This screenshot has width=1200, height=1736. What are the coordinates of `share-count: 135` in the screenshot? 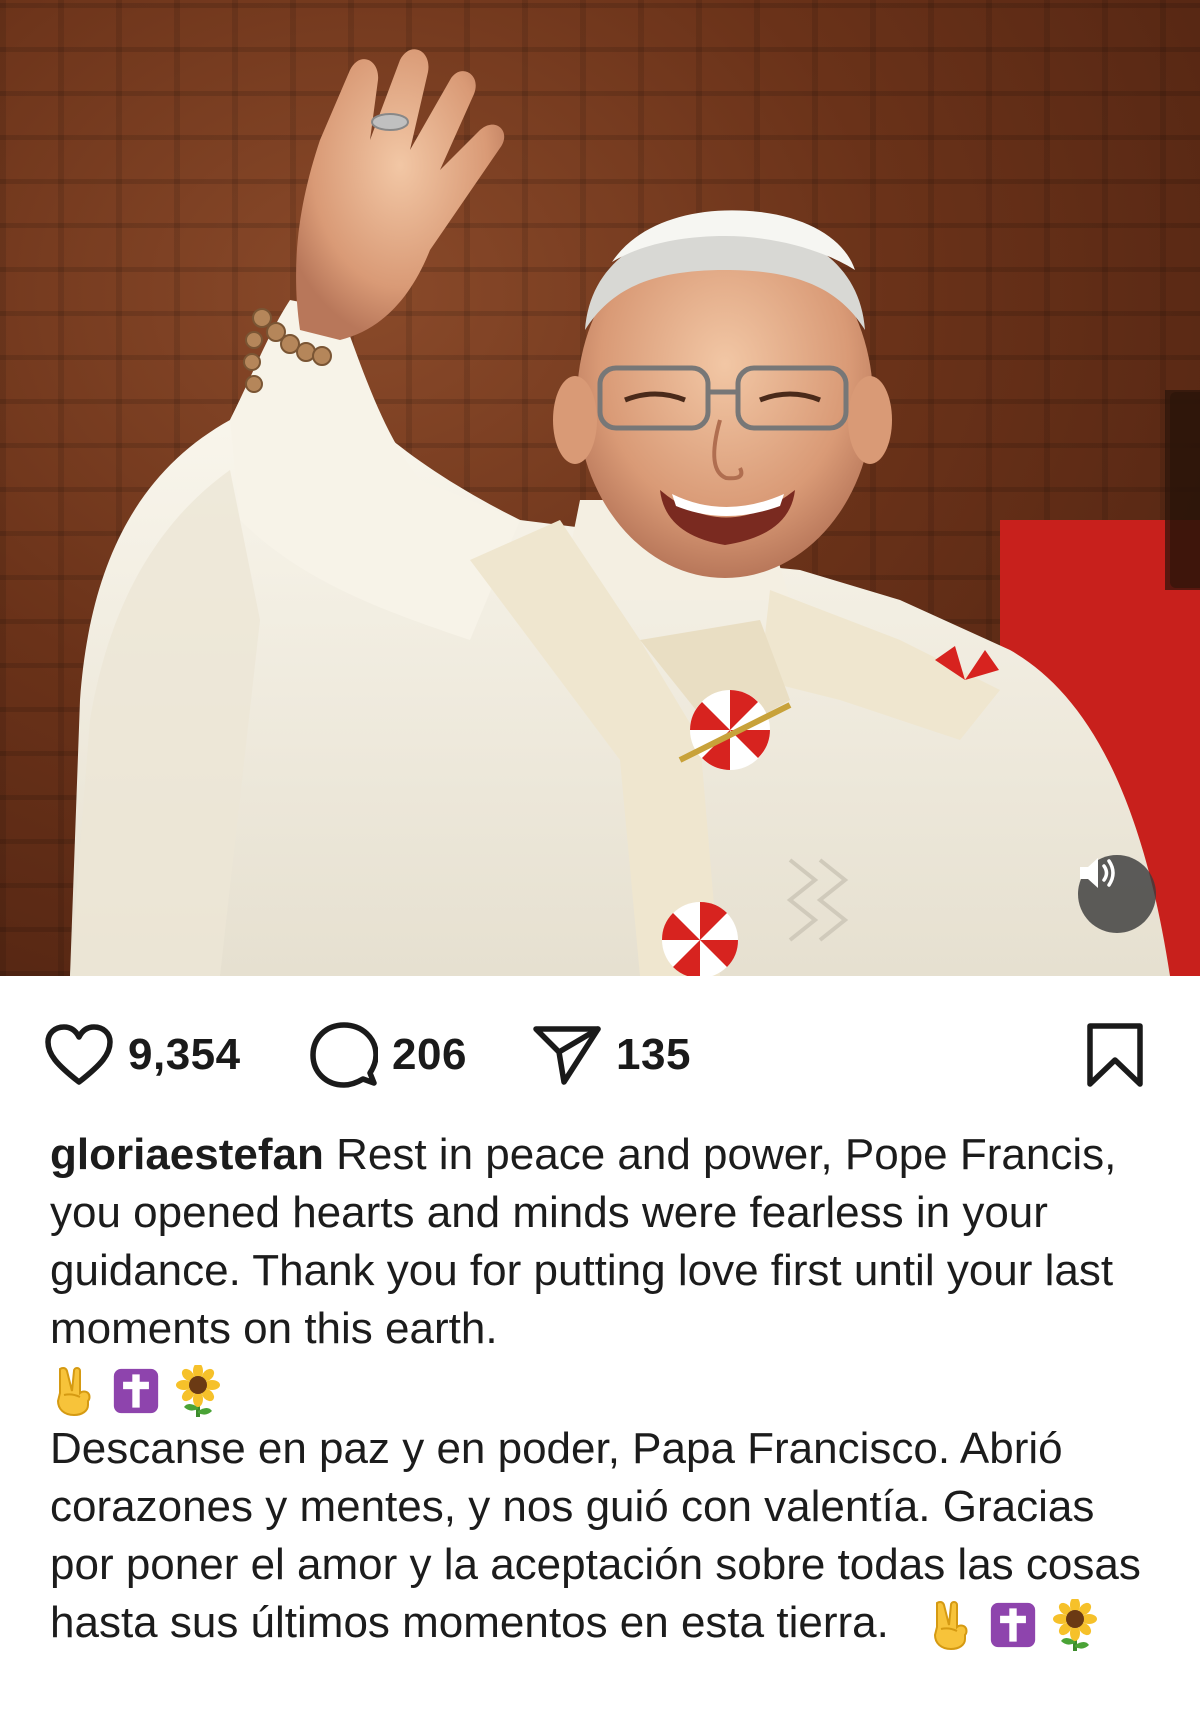 It's located at (653, 1054).